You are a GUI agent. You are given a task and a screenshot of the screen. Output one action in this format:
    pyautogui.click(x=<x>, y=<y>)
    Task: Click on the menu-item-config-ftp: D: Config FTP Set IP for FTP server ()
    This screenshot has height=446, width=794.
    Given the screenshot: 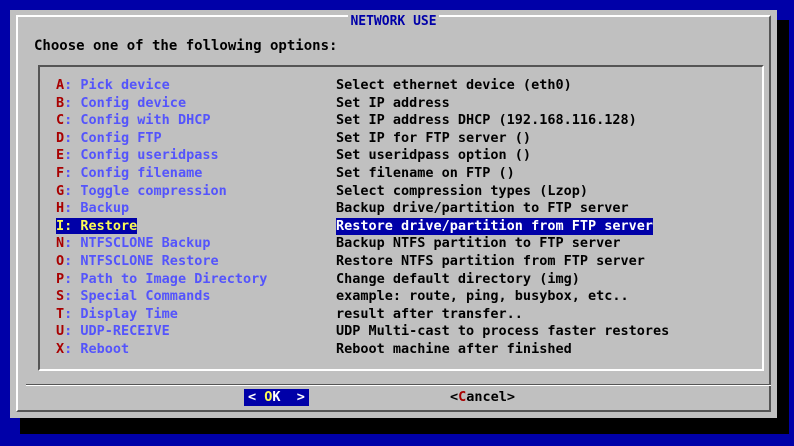 What is the action you would take?
    pyautogui.click(x=293, y=138)
    